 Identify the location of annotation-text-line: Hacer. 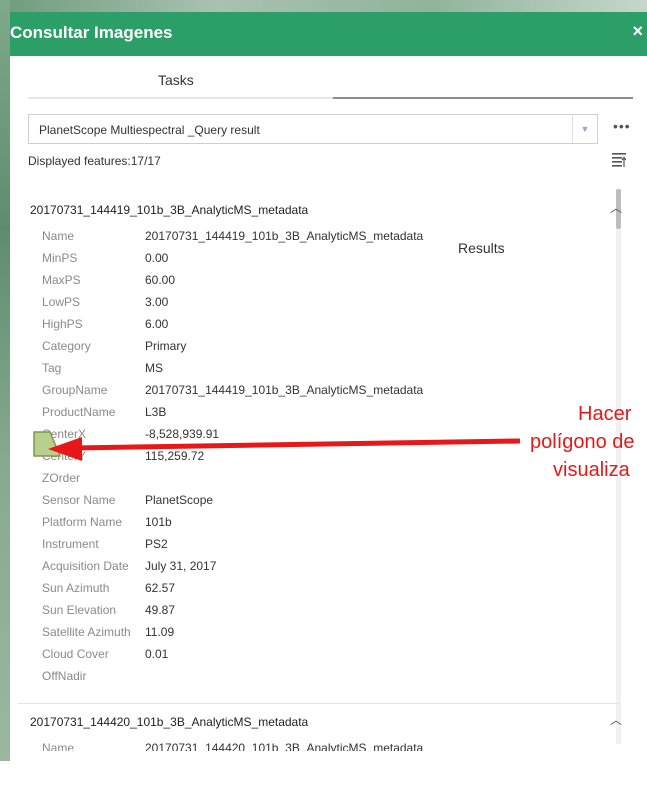
(605, 414).